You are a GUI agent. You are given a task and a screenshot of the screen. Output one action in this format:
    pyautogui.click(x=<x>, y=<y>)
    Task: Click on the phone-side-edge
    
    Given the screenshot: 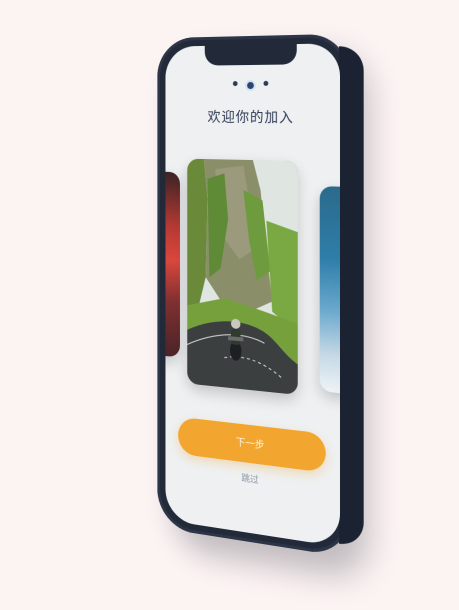 What is the action you would take?
    pyautogui.click(x=351, y=296)
    